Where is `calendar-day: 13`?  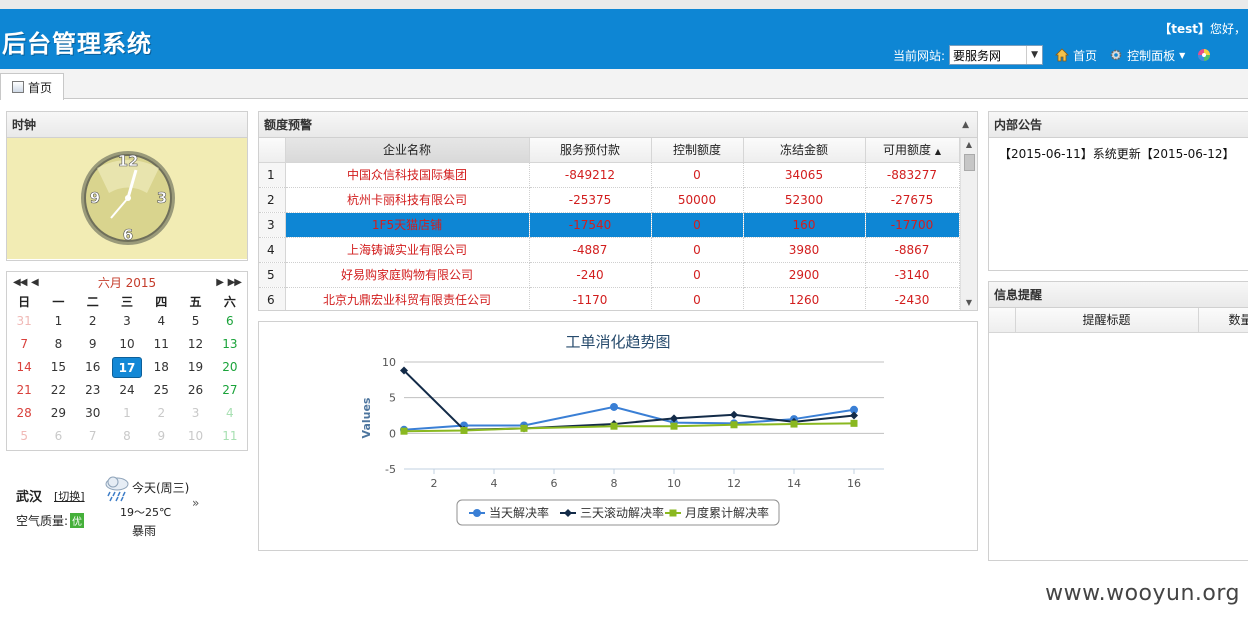 calendar-day: 13 is located at coordinates (230, 344).